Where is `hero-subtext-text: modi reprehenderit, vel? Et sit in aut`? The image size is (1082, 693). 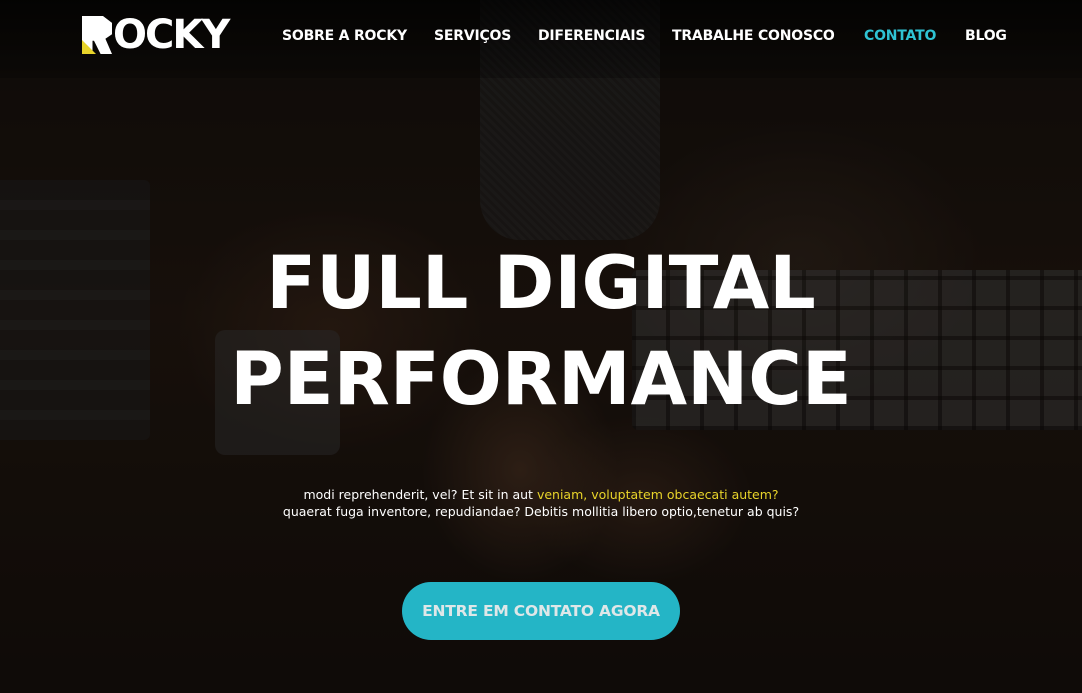
hero-subtext-text: modi reprehenderit, vel? Et sit in aut is located at coordinates (420, 494).